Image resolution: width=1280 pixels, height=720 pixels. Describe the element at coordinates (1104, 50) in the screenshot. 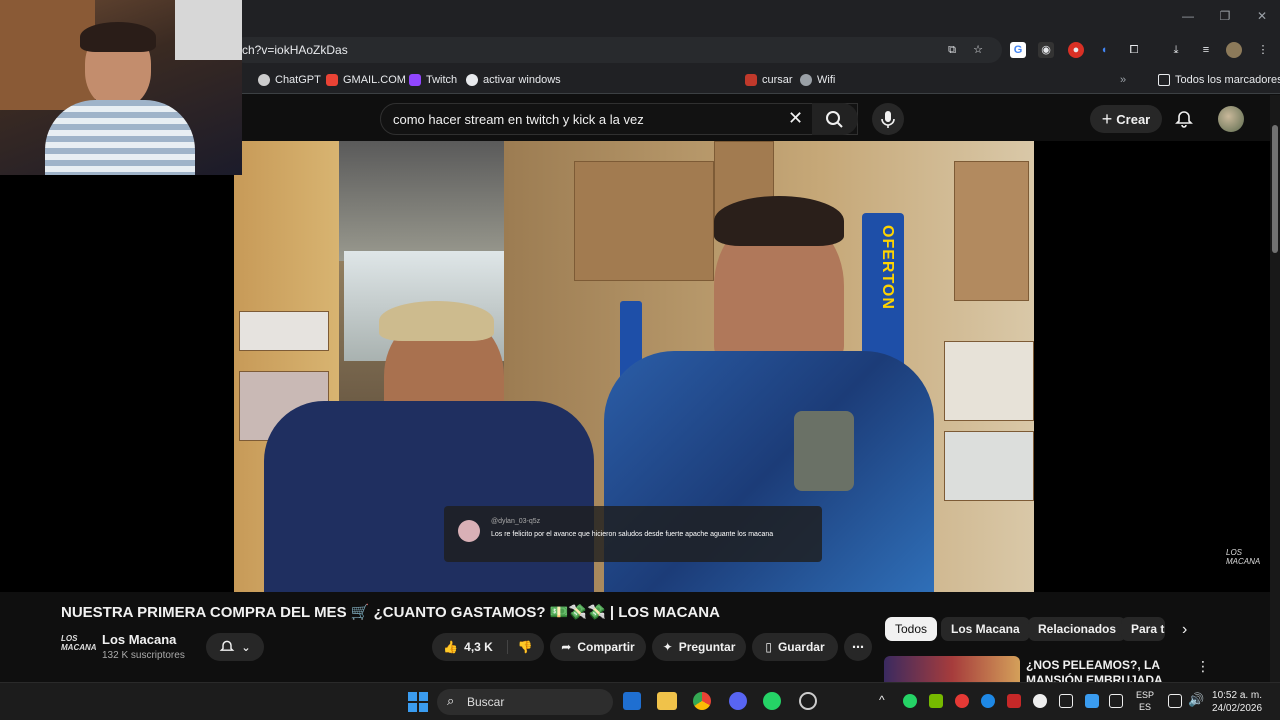

I see `extension-audio-icon: ◖` at that location.